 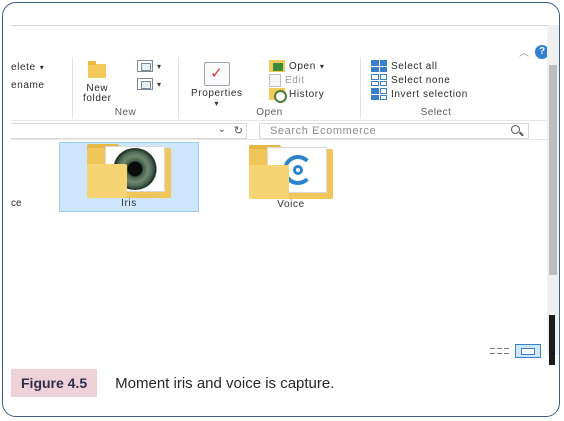 I want to click on scrollbar-thumb, so click(x=553, y=170).